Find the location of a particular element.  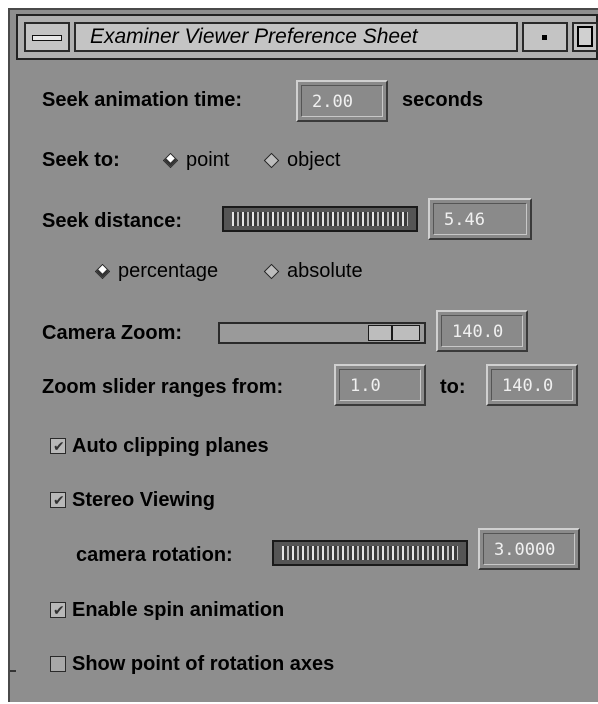

zoom-range-from-field: 1.0 is located at coordinates (380, 385).